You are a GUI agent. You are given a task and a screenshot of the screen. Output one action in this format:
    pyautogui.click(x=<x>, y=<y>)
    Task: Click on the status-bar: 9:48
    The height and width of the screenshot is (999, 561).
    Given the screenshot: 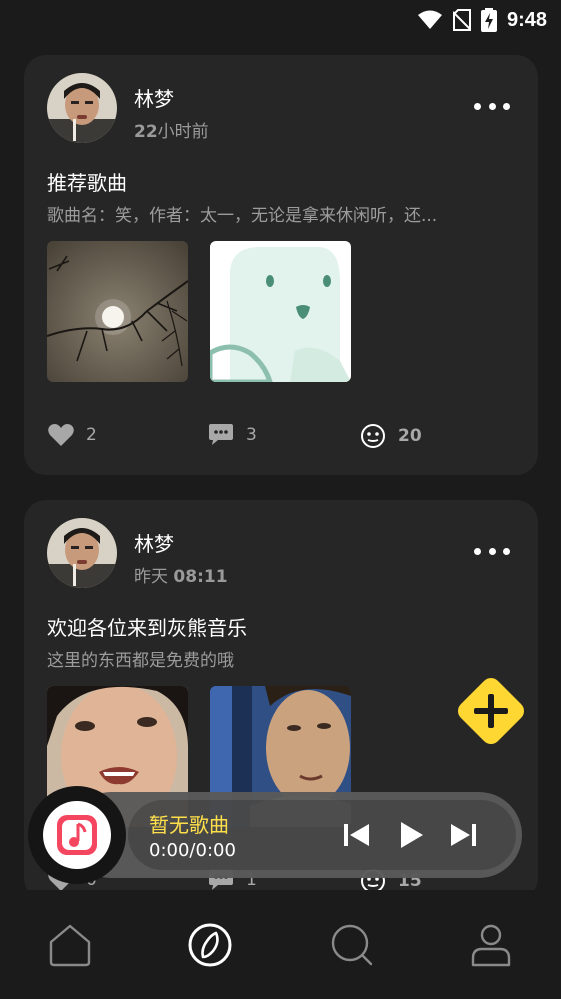 What is the action you would take?
    pyautogui.click(x=280, y=20)
    